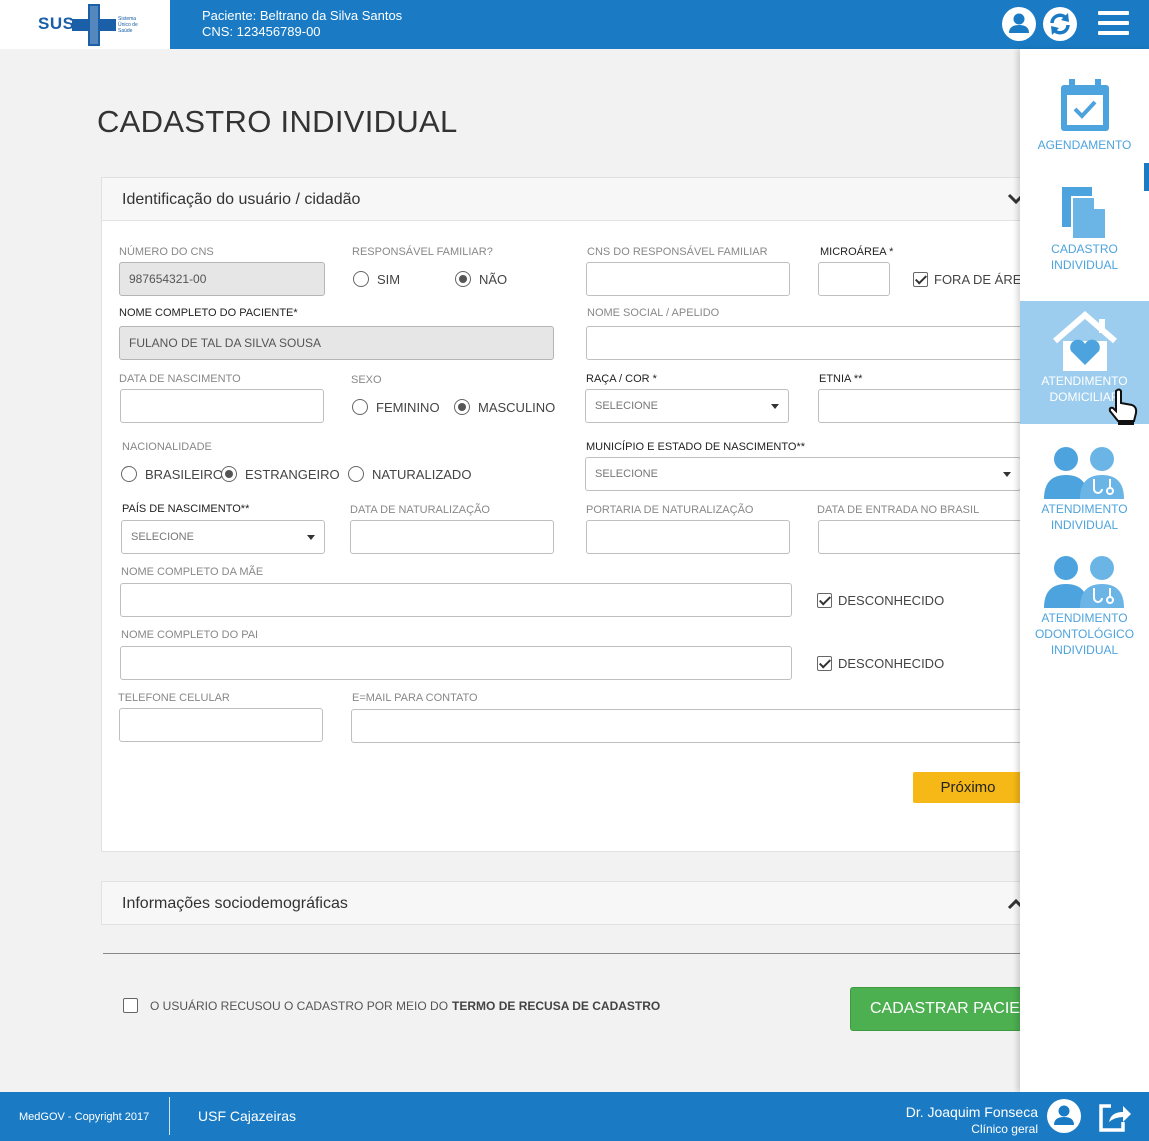 The image size is (1149, 1141). I want to click on portaria-field, so click(688, 537).